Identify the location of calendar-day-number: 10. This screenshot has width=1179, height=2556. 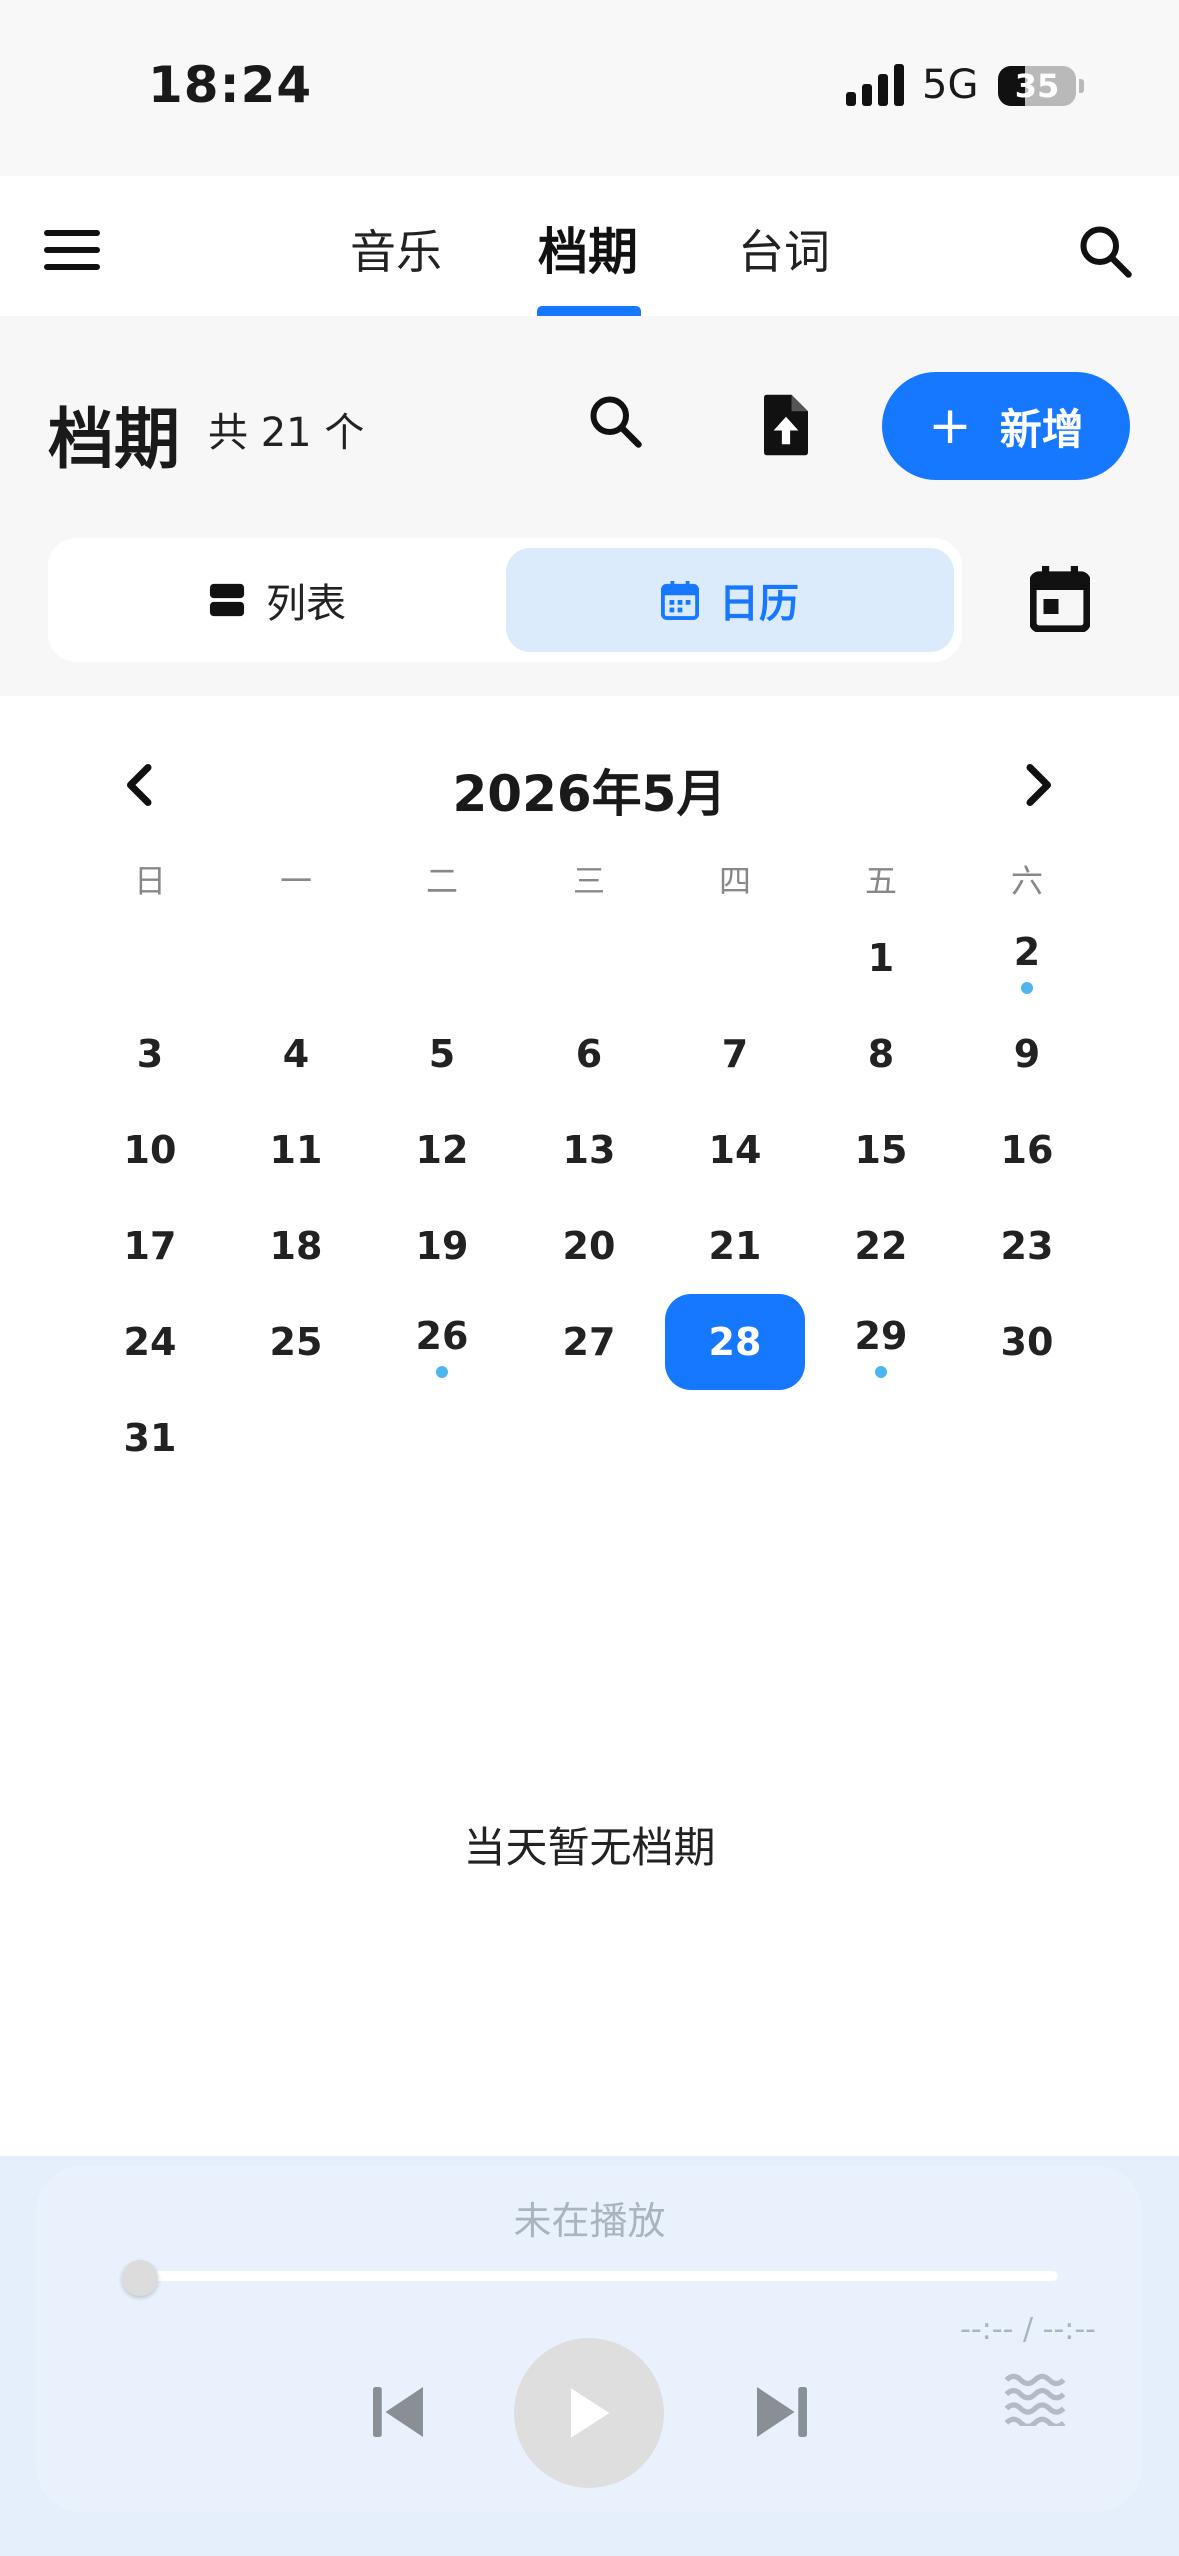
(150, 1150).